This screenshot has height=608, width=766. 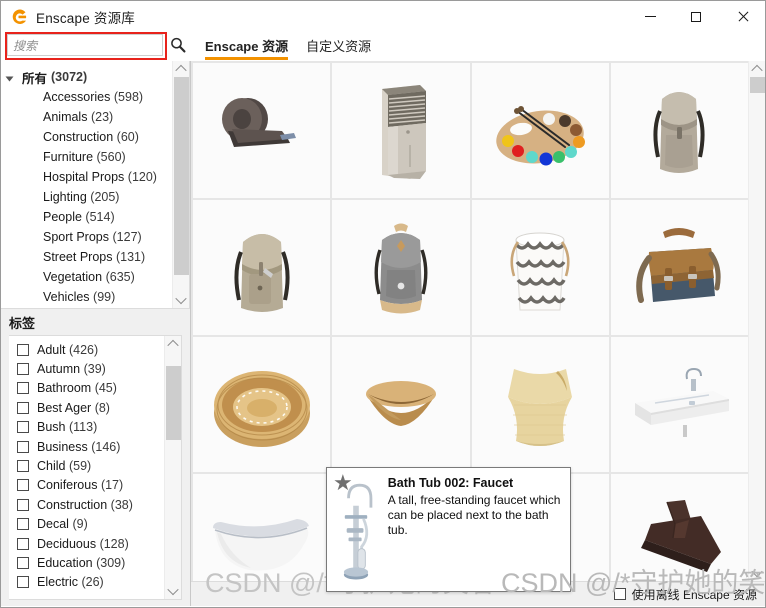 What do you see at coordinates (92, 582) in the screenshot?
I see `tag-count: (26)` at bounding box center [92, 582].